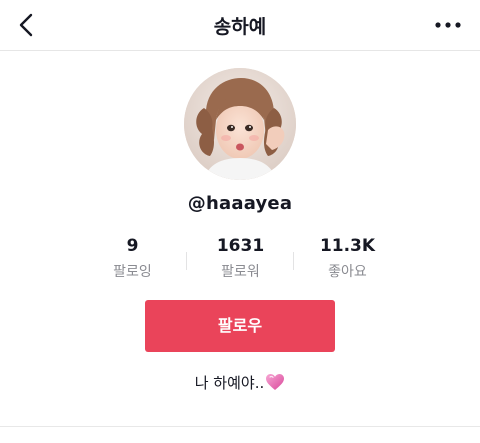 This screenshot has width=480, height=443. What do you see at coordinates (128, 439) in the screenshot?
I see `tab-videos` at bounding box center [128, 439].